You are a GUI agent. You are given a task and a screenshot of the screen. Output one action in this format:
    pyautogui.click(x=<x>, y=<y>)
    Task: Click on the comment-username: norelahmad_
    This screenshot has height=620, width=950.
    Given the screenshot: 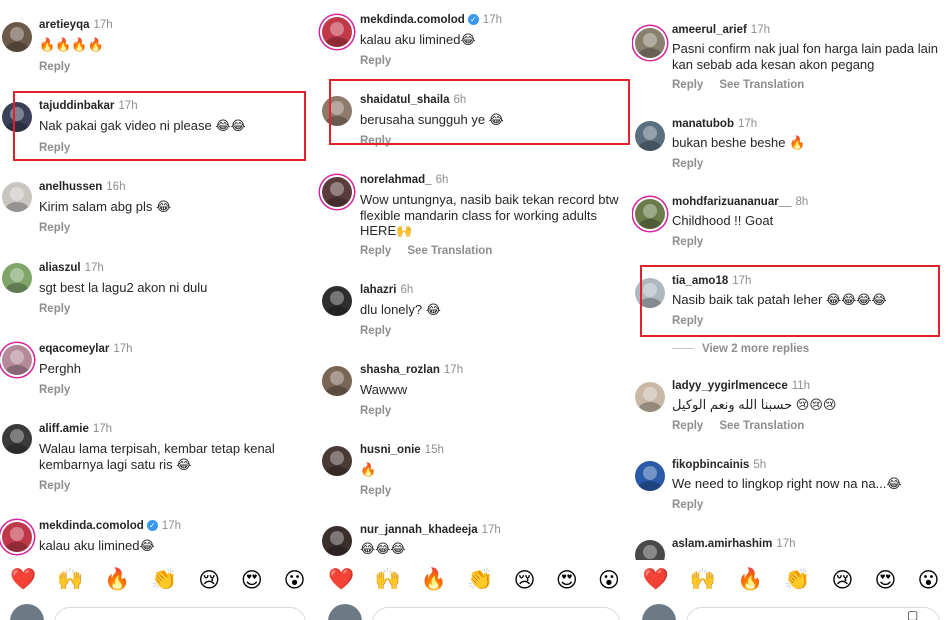 What is the action you would take?
    pyautogui.click(x=396, y=180)
    